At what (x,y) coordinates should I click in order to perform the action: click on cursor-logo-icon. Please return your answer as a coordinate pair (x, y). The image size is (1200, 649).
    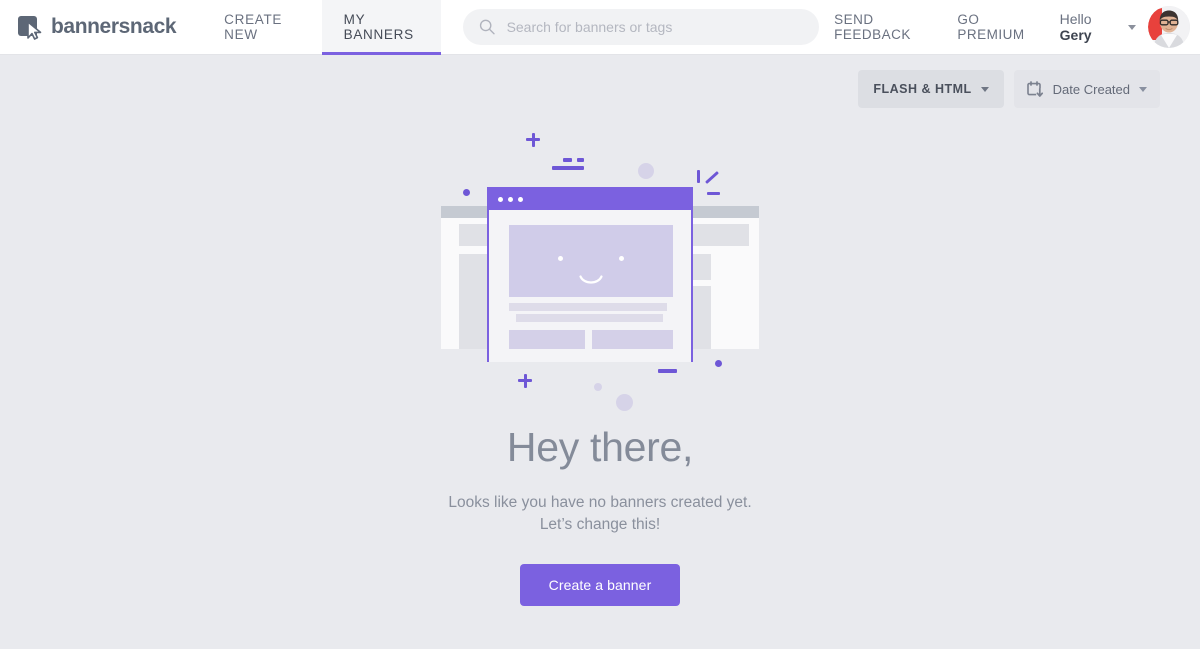
    Looking at the image, I should click on (30, 27).